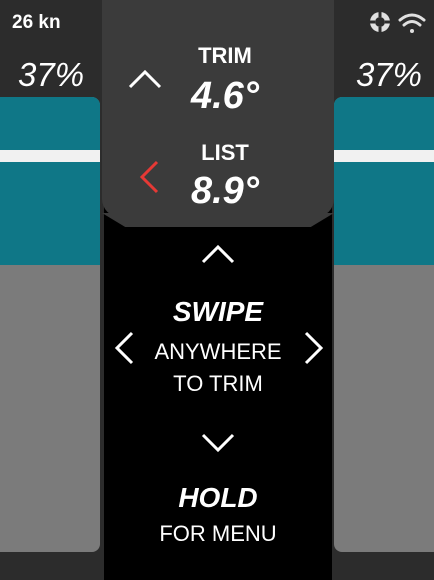 The height and width of the screenshot is (580, 434). I want to click on swipe-title: SWIPE, so click(218, 311).